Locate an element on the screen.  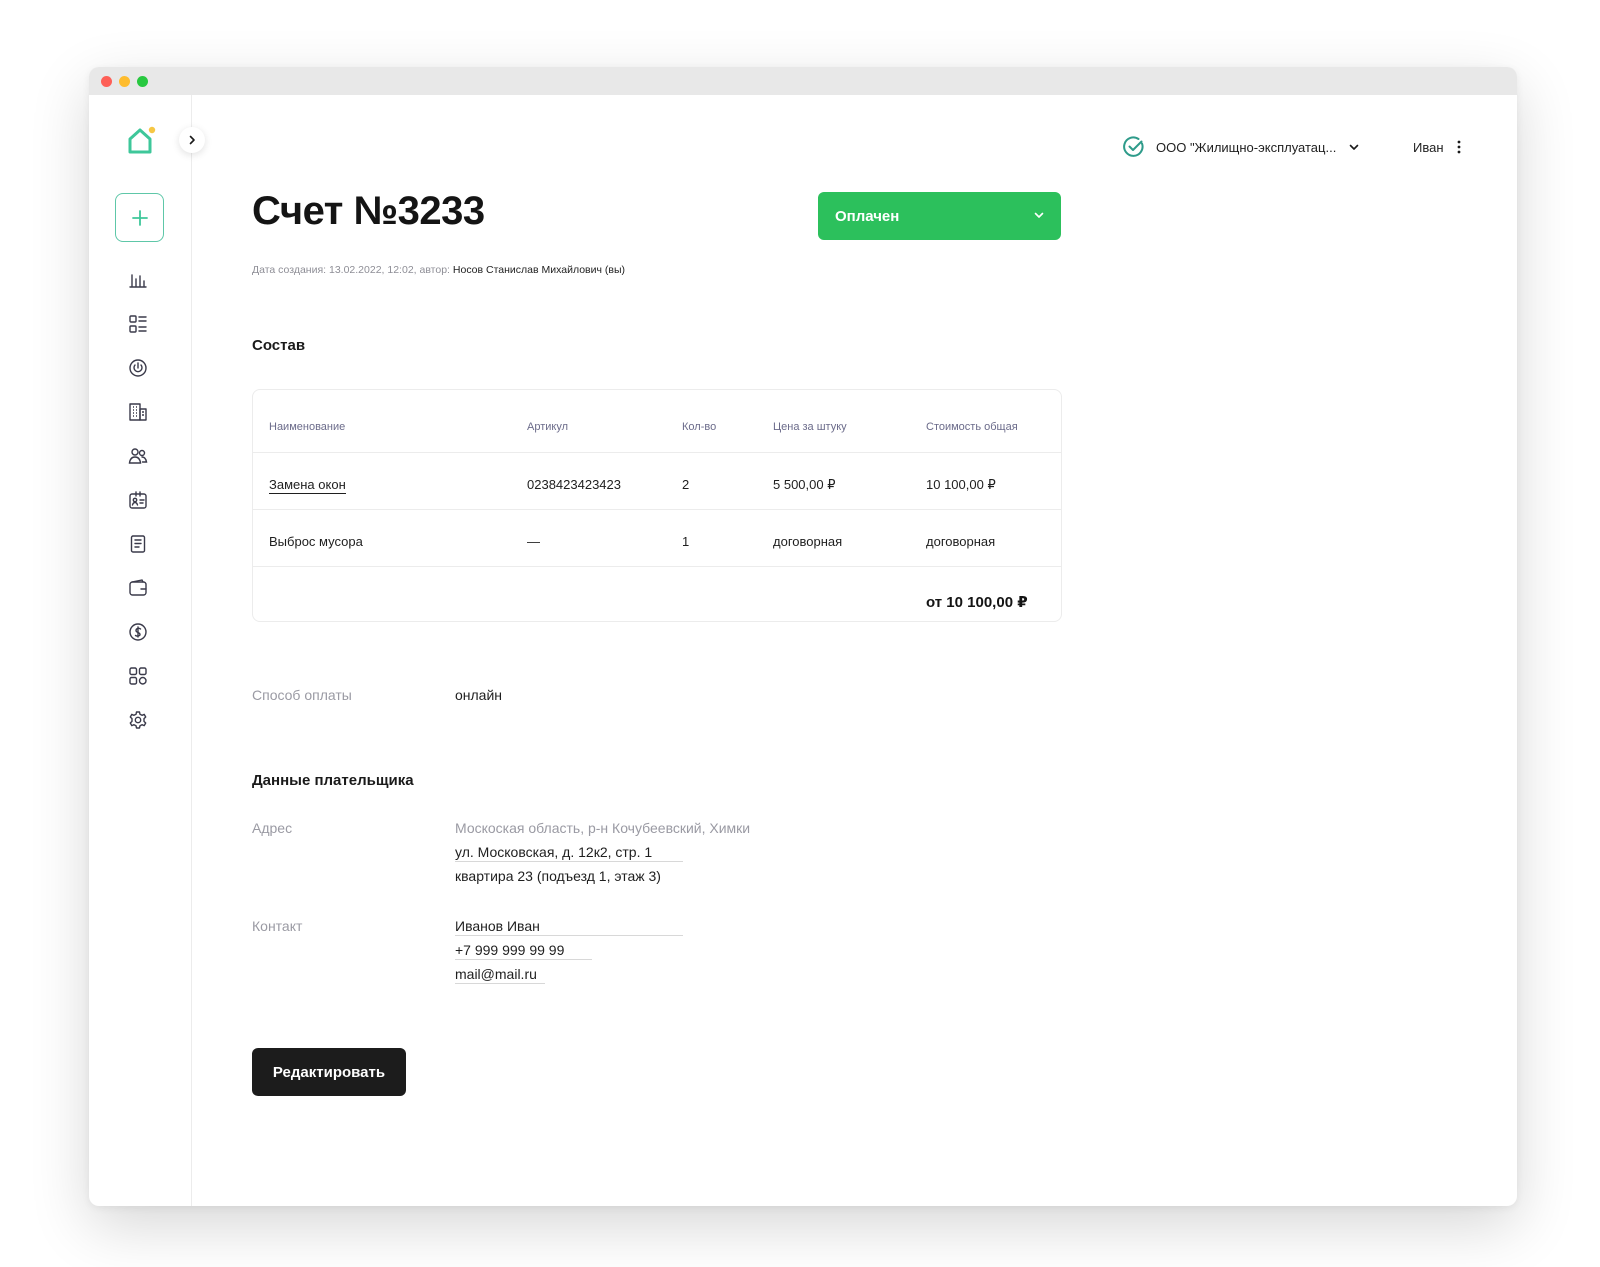
status-dropdown: Оплачен is located at coordinates (939, 216).